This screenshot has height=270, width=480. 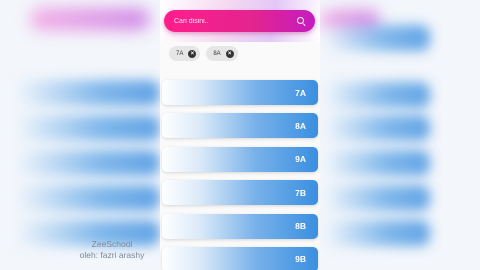 I want to click on filter-chips: 7A × 8A ×, so click(x=203, y=53).